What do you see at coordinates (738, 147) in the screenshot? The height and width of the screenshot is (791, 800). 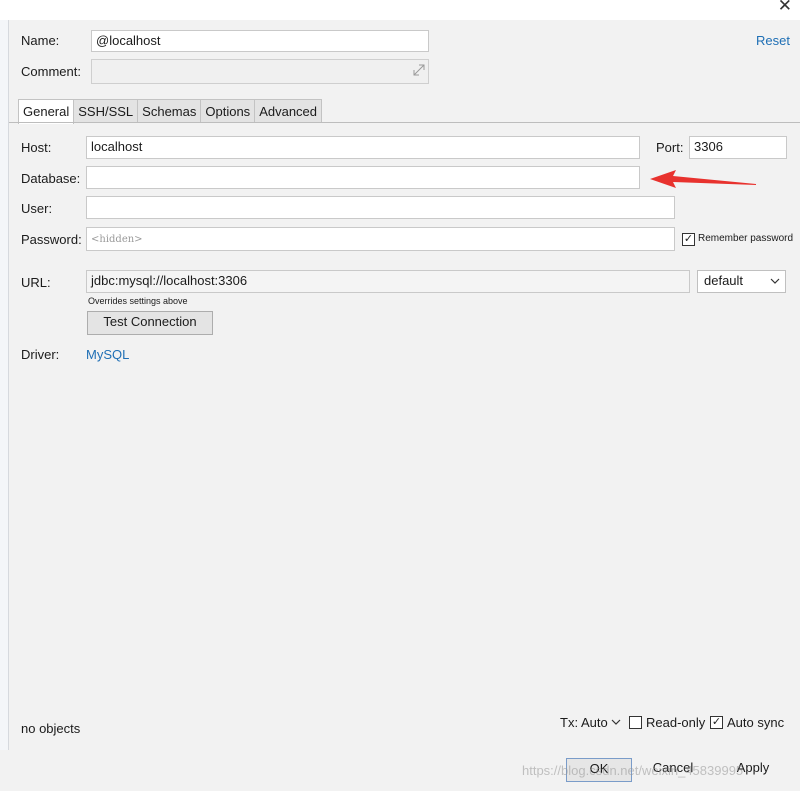 I see `port-input: 3306` at bounding box center [738, 147].